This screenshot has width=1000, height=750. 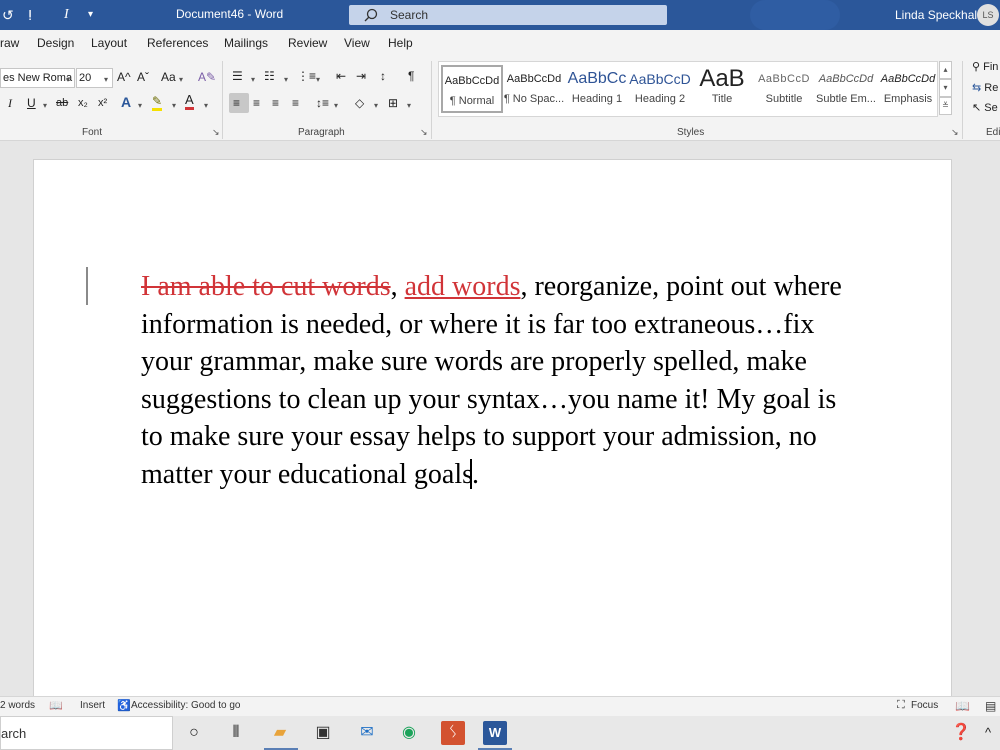 What do you see at coordinates (985, 108) in the screenshot?
I see `select-button: ↖ Se` at bounding box center [985, 108].